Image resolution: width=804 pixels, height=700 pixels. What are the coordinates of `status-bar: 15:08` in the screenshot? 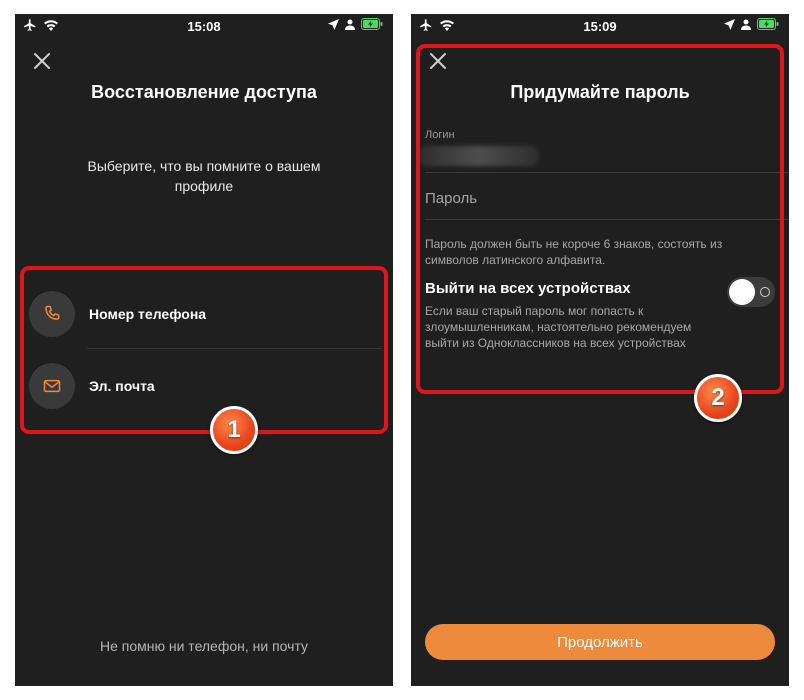 It's located at (204, 26).